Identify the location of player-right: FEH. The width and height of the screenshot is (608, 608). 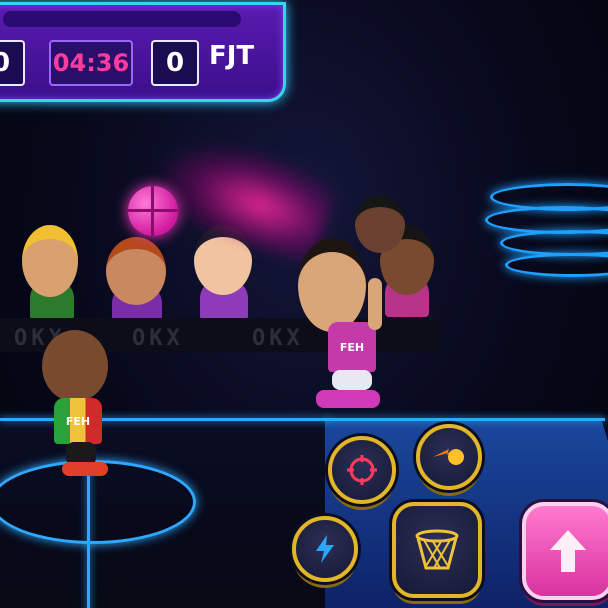
(346, 325).